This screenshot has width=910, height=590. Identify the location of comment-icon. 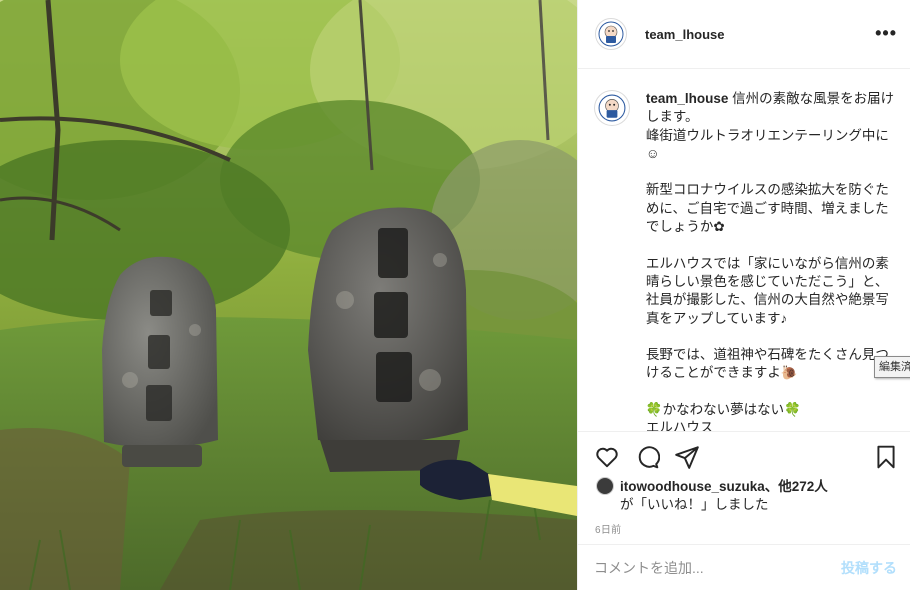
(647, 457).